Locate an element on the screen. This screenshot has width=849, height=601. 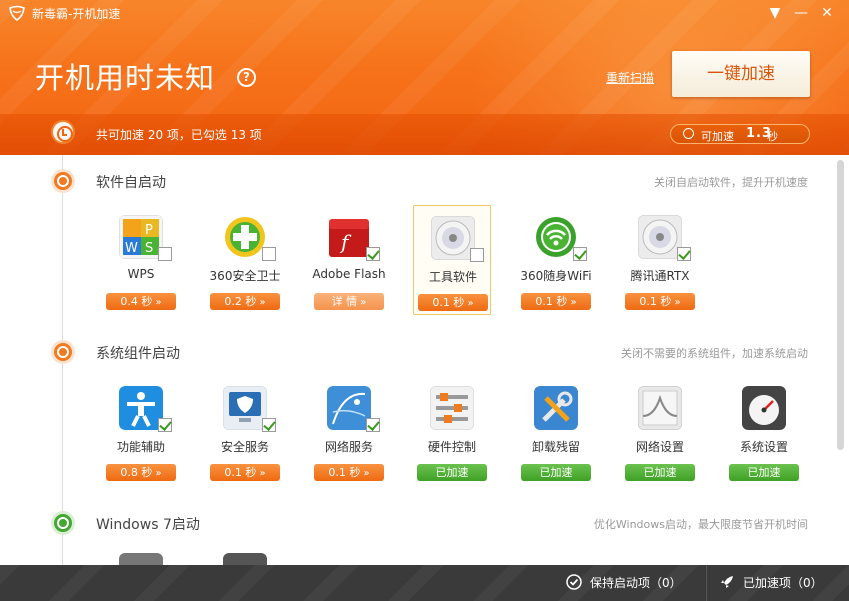
security-monitor-icon is located at coordinates (245, 408).